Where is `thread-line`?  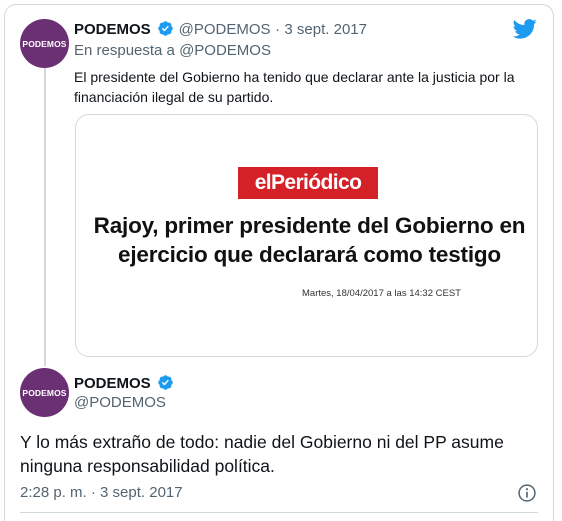
thread-line is located at coordinates (45, 217).